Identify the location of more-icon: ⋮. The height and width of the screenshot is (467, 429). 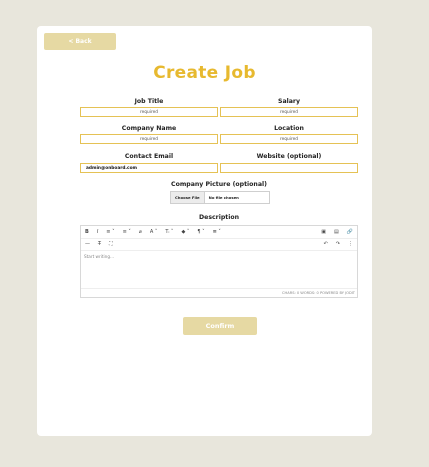
(350, 244).